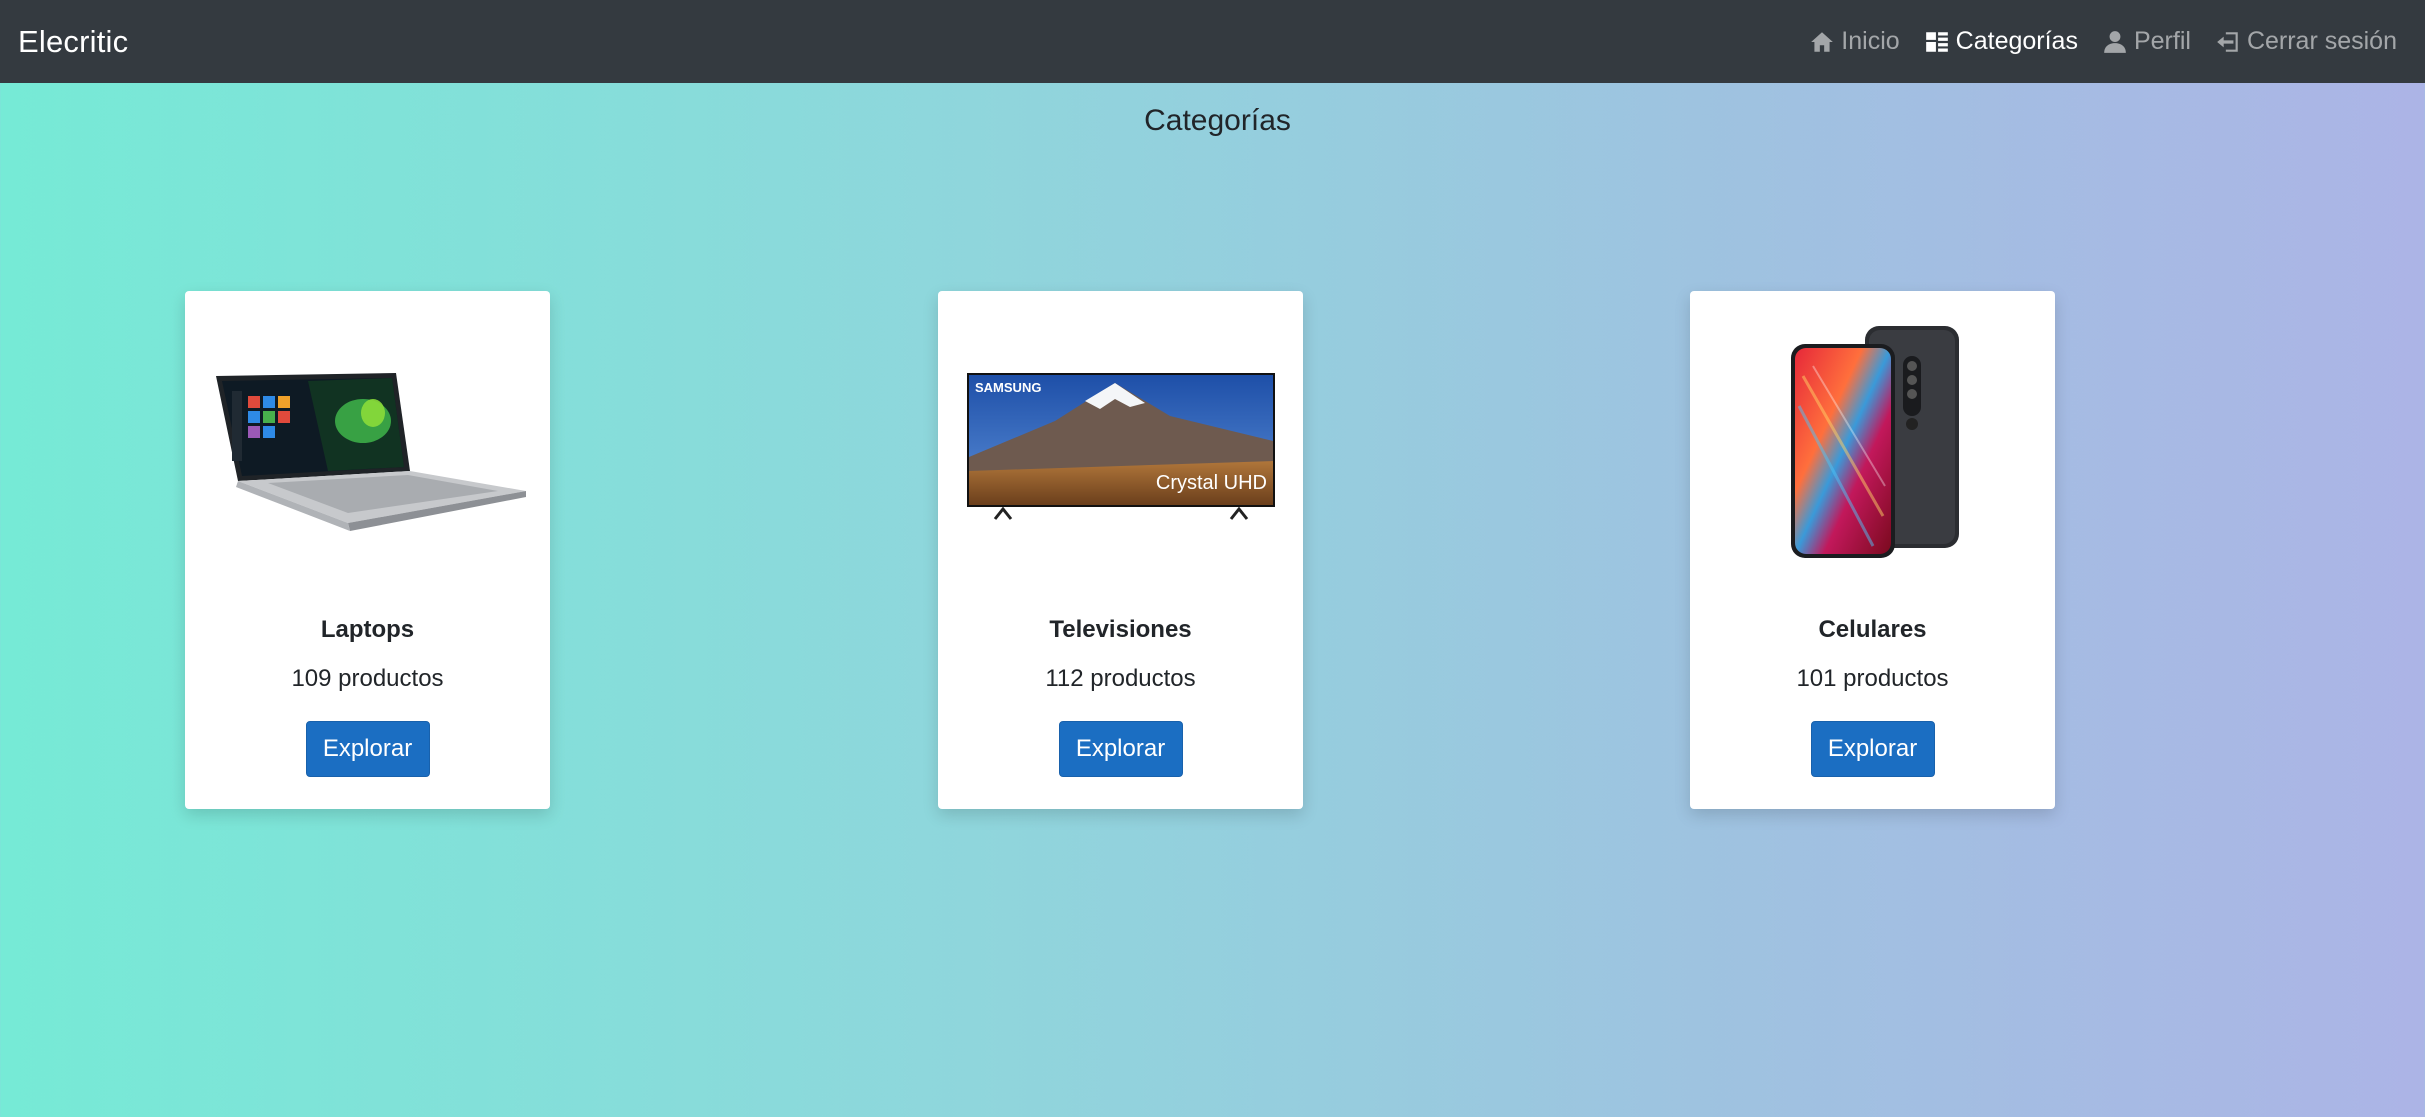 This screenshot has height=1117, width=2425. I want to click on nav-item-label: Perfil, so click(2162, 41).